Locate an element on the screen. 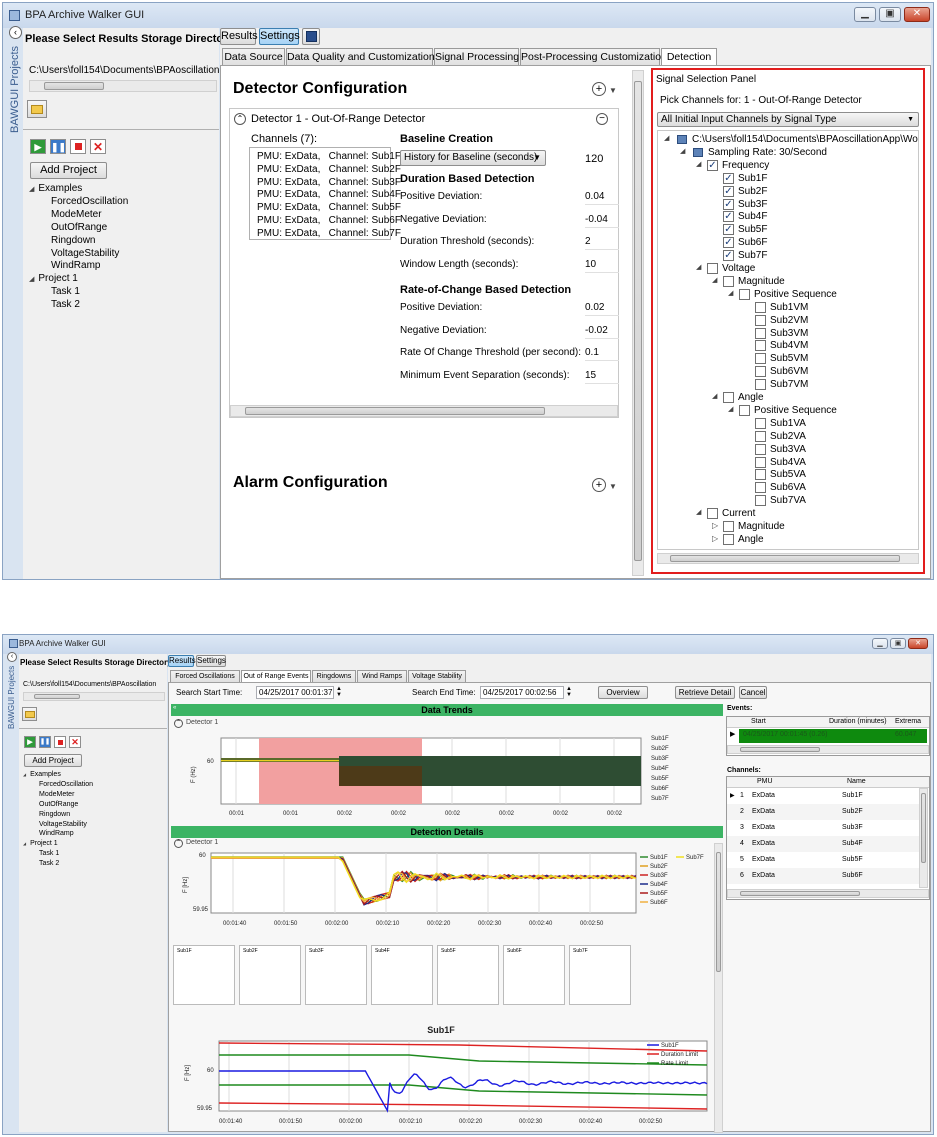  table-row: 4 ExData Sub4F is located at coordinates (823, 844).